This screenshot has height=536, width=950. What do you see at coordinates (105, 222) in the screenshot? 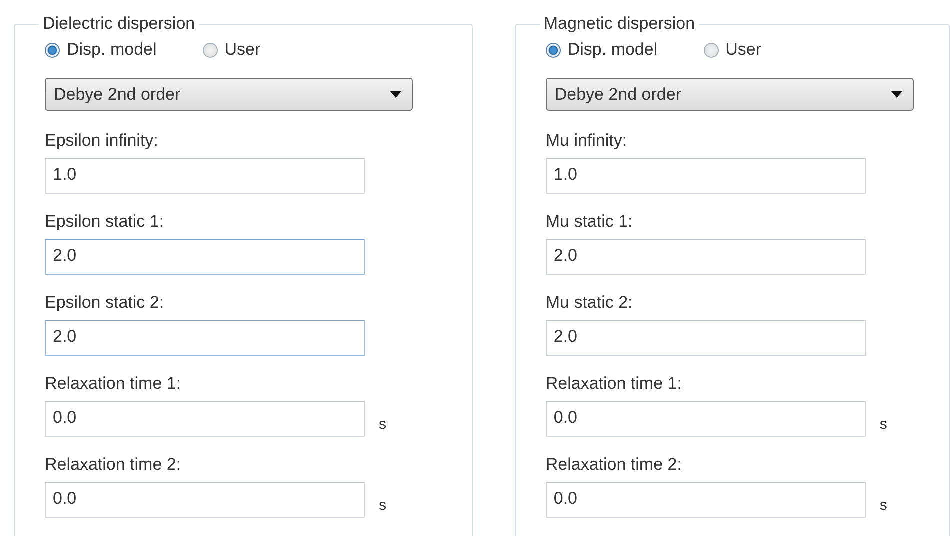
I see `field-label: Epsilon static 1:` at bounding box center [105, 222].